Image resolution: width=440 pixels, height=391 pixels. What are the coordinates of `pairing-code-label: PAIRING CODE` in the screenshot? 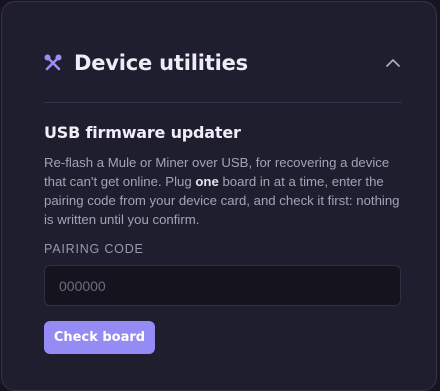 It's located at (94, 249).